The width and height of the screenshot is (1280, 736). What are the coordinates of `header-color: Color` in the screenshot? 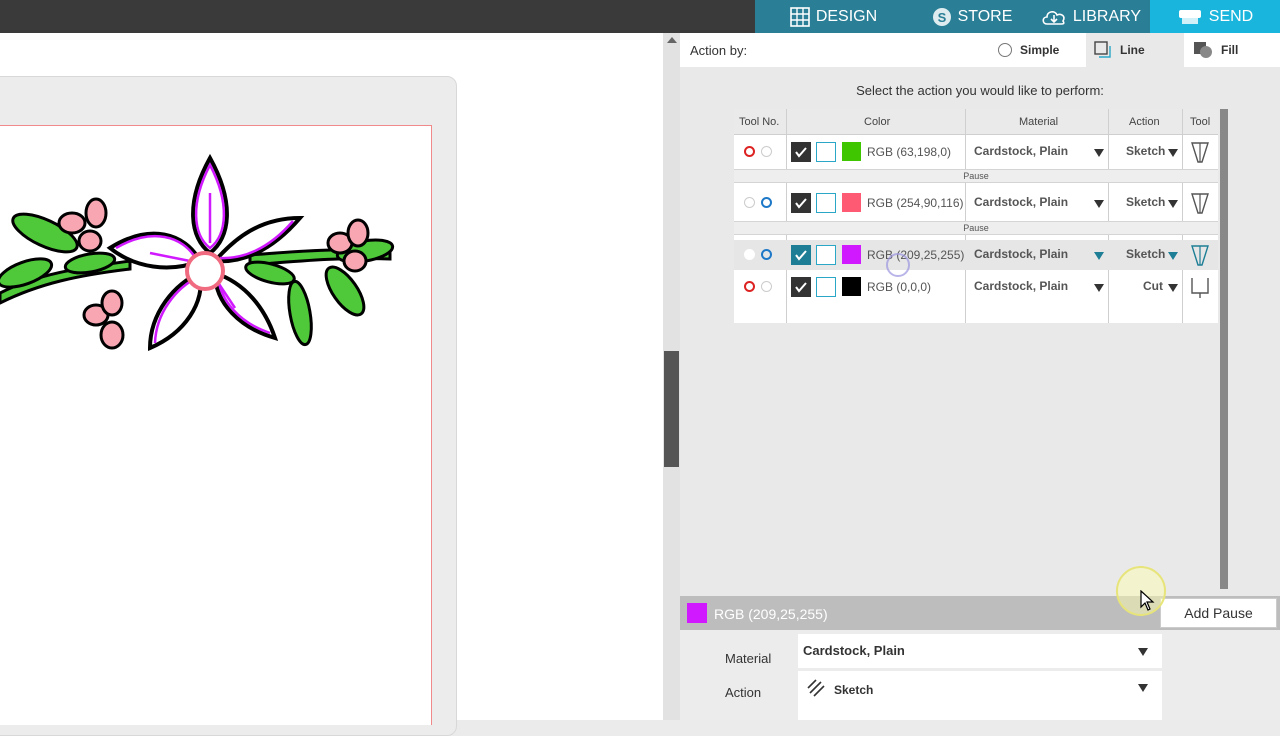 It's located at (877, 122).